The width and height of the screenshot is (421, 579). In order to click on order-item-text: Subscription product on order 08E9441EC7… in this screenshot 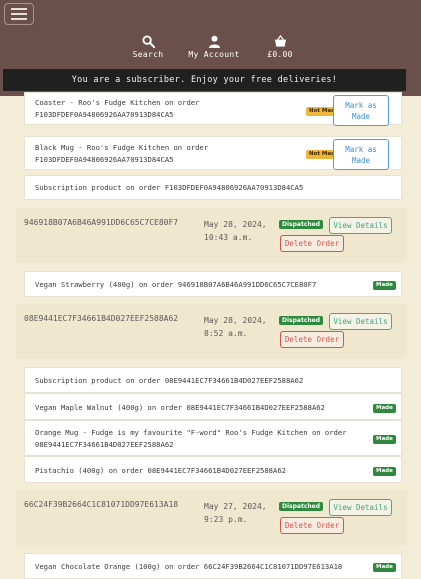, I will do `click(169, 380)`.